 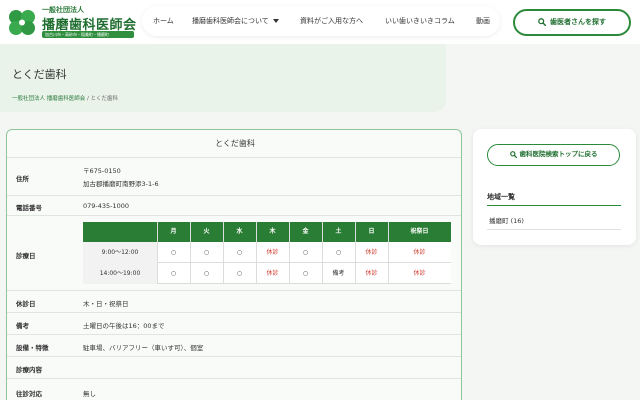 I want to click on phone-label: 電話番号, so click(x=29, y=208).